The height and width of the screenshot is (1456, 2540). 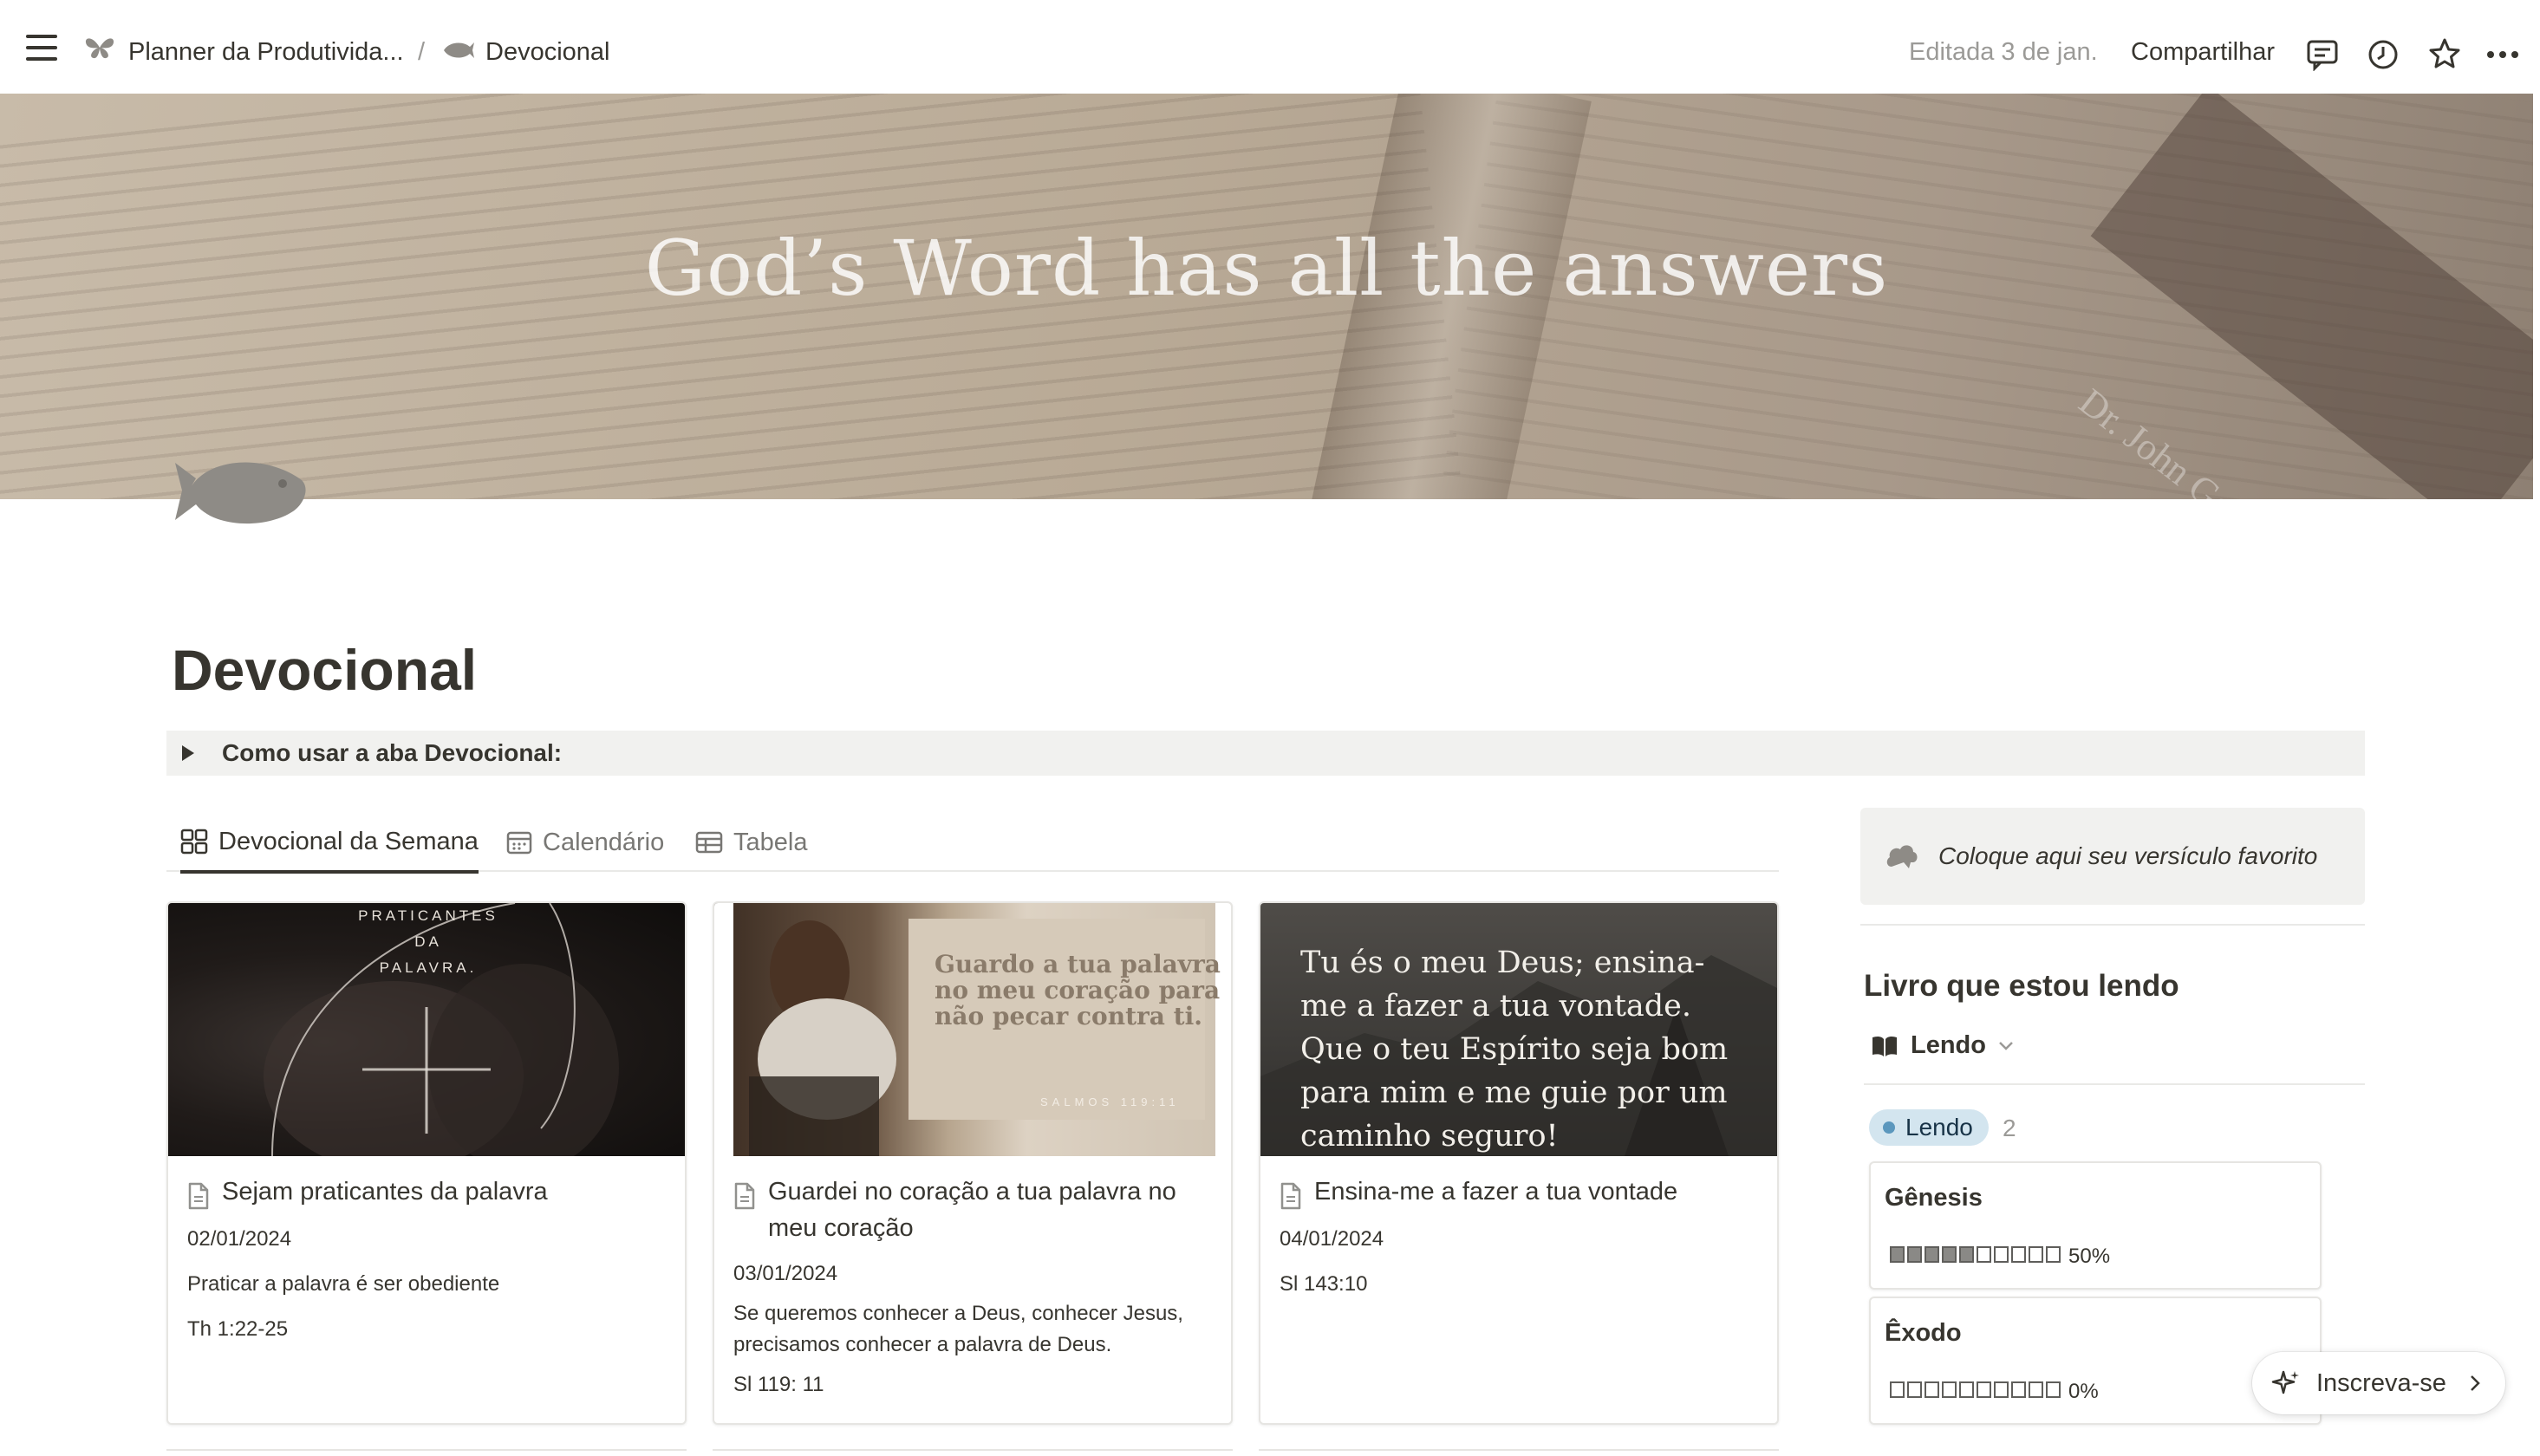 I want to click on tab-tabela: Tabela, so click(x=751, y=842).